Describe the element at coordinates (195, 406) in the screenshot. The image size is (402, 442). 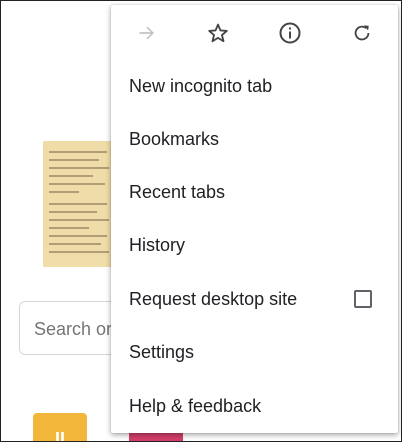
I see `menu-item-label: Help & feedback` at that location.